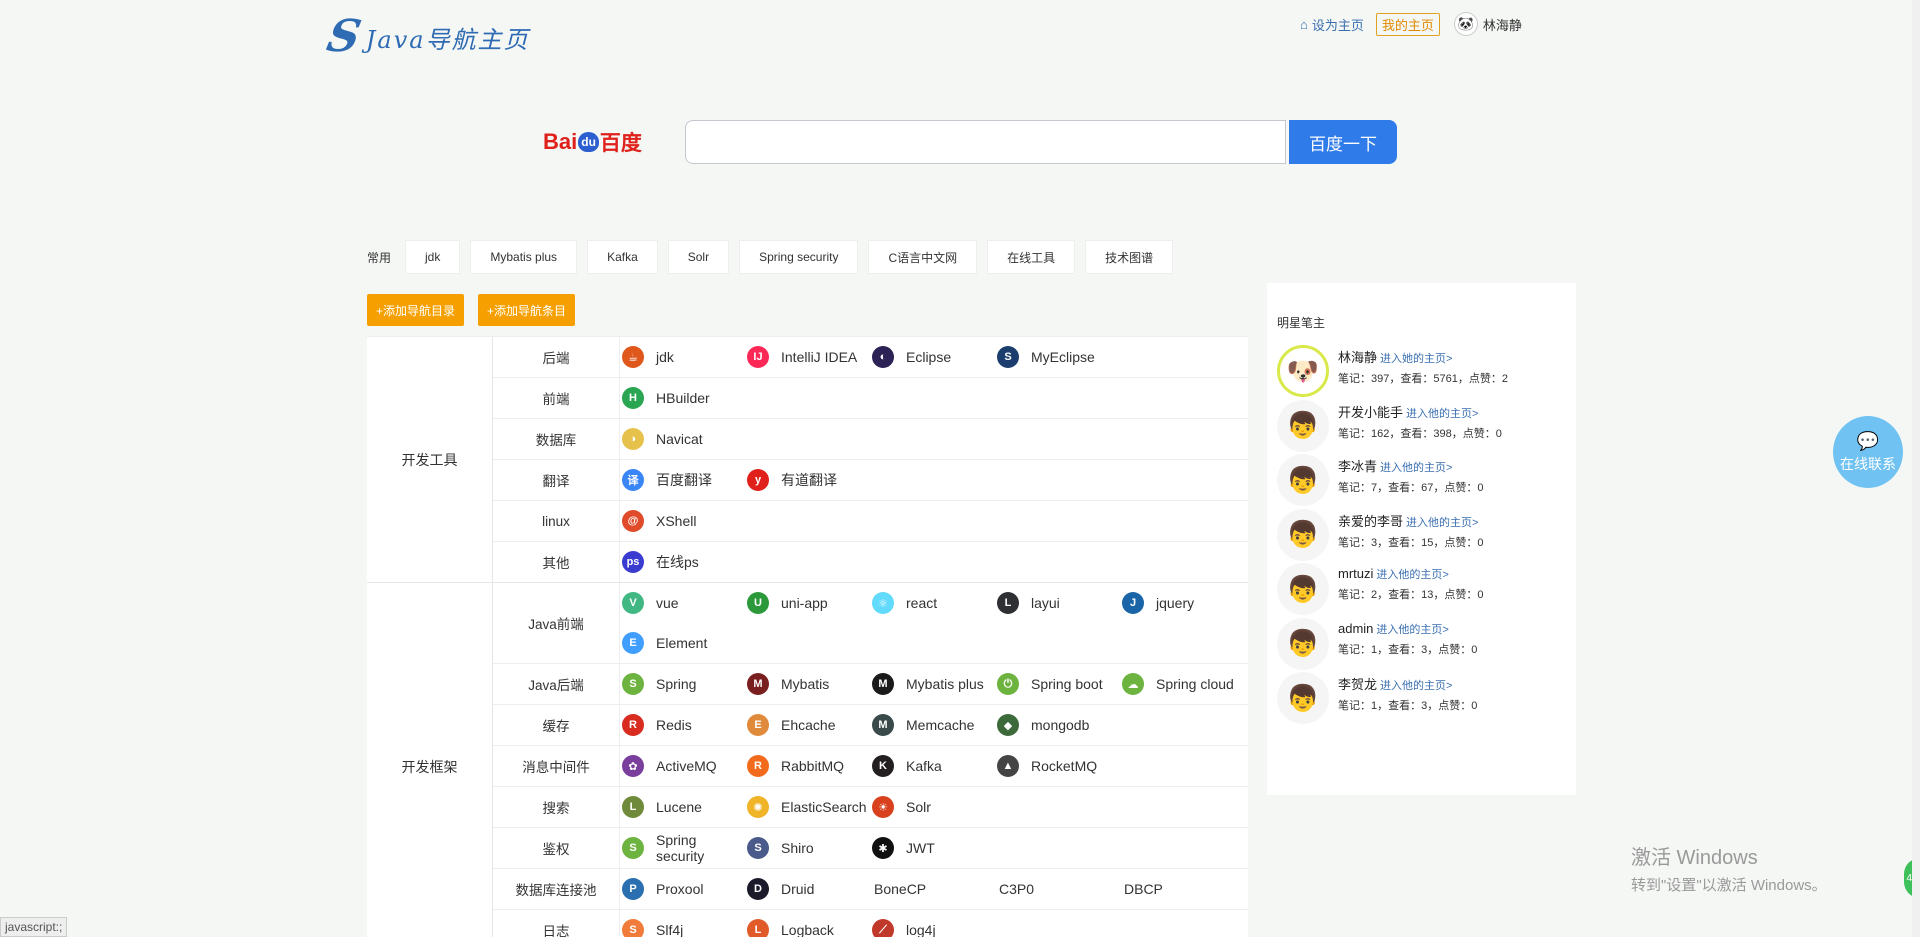 This screenshot has width=1920, height=937. I want to click on nav-subcategory-items: 译百度翻译 y 有道翻译, so click(934, 480).